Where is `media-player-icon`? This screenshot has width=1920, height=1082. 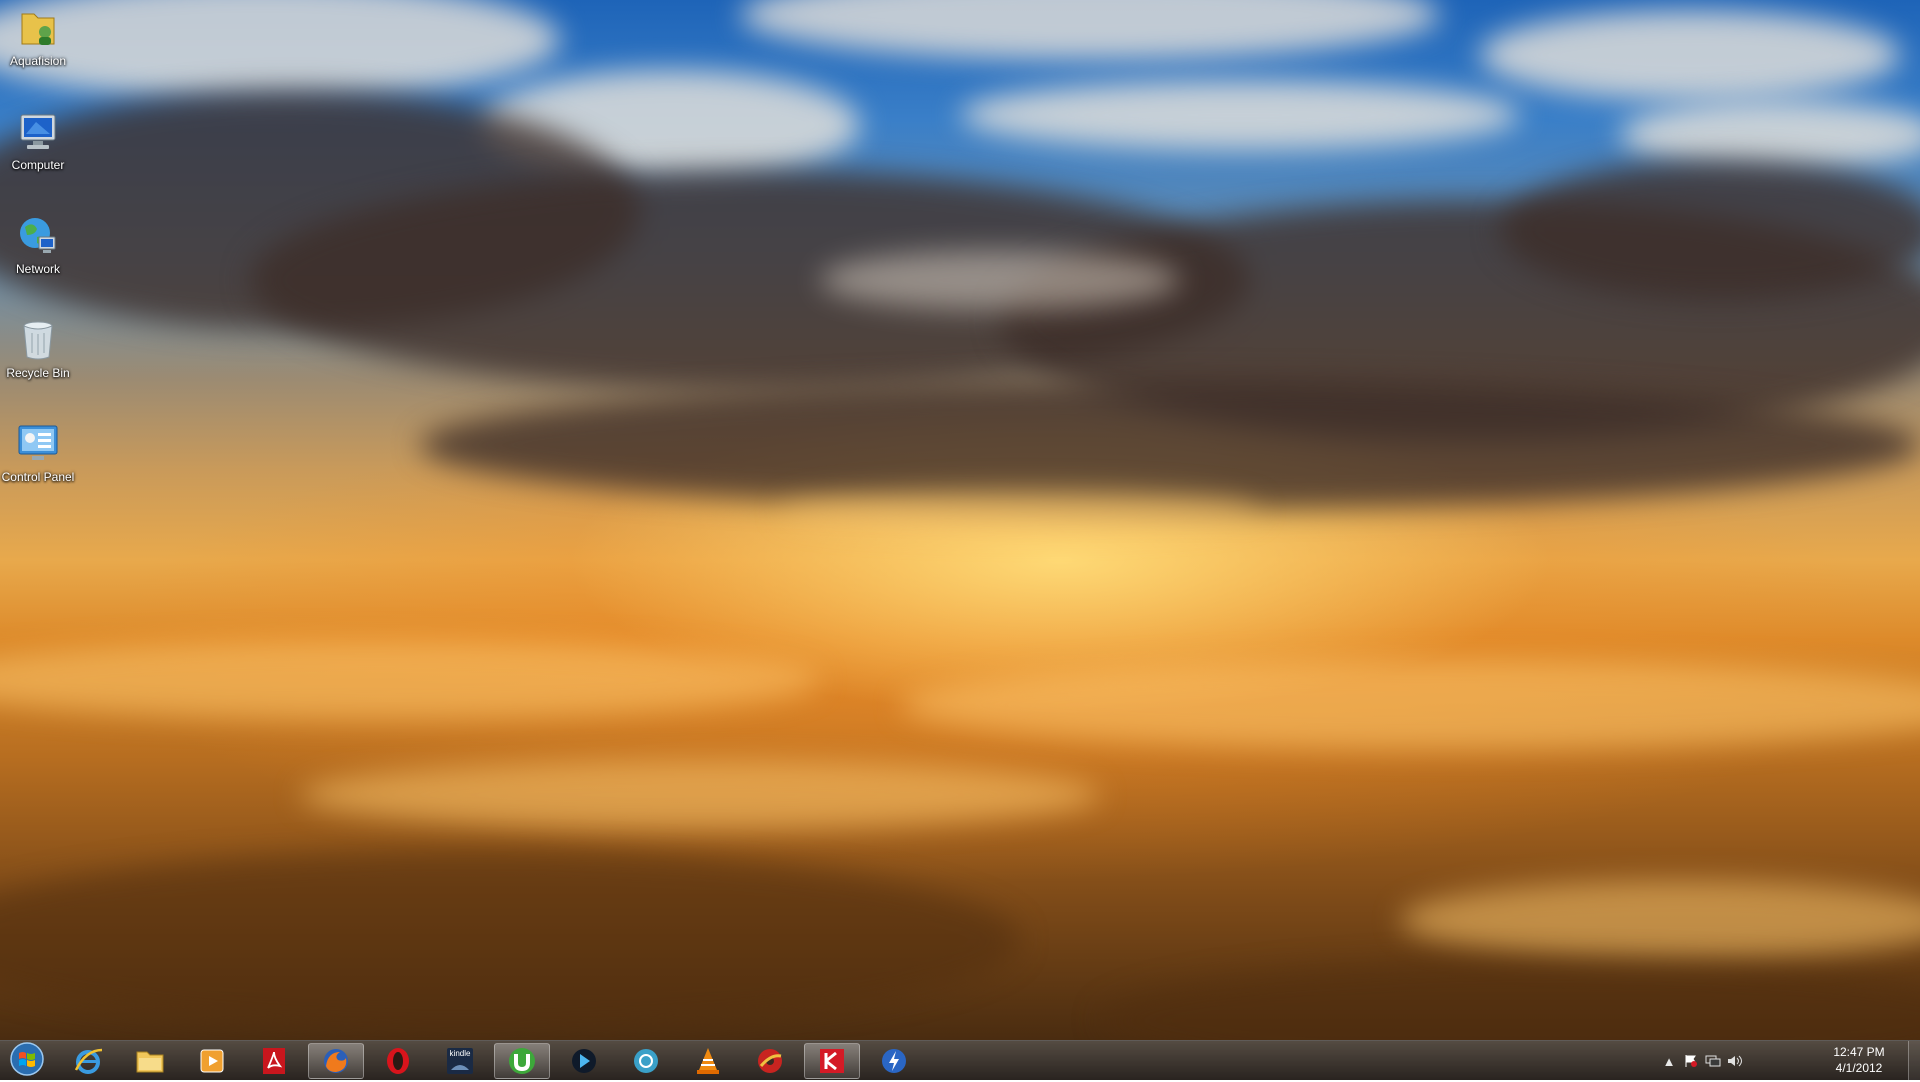 media-player-icon is located at coordinates (212, 1061).